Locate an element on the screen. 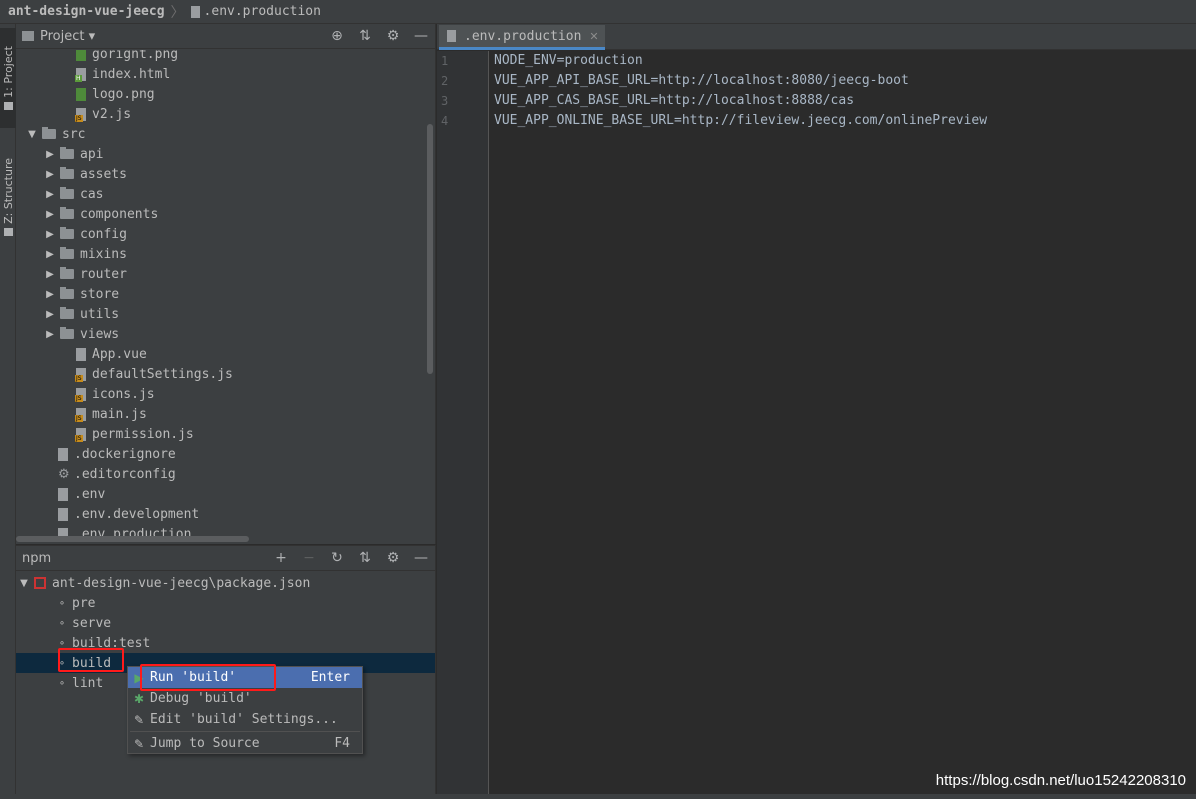 The width and height of the screenshot is (1196, 799). tree-item-label: components is located at coordinates (119, 214).